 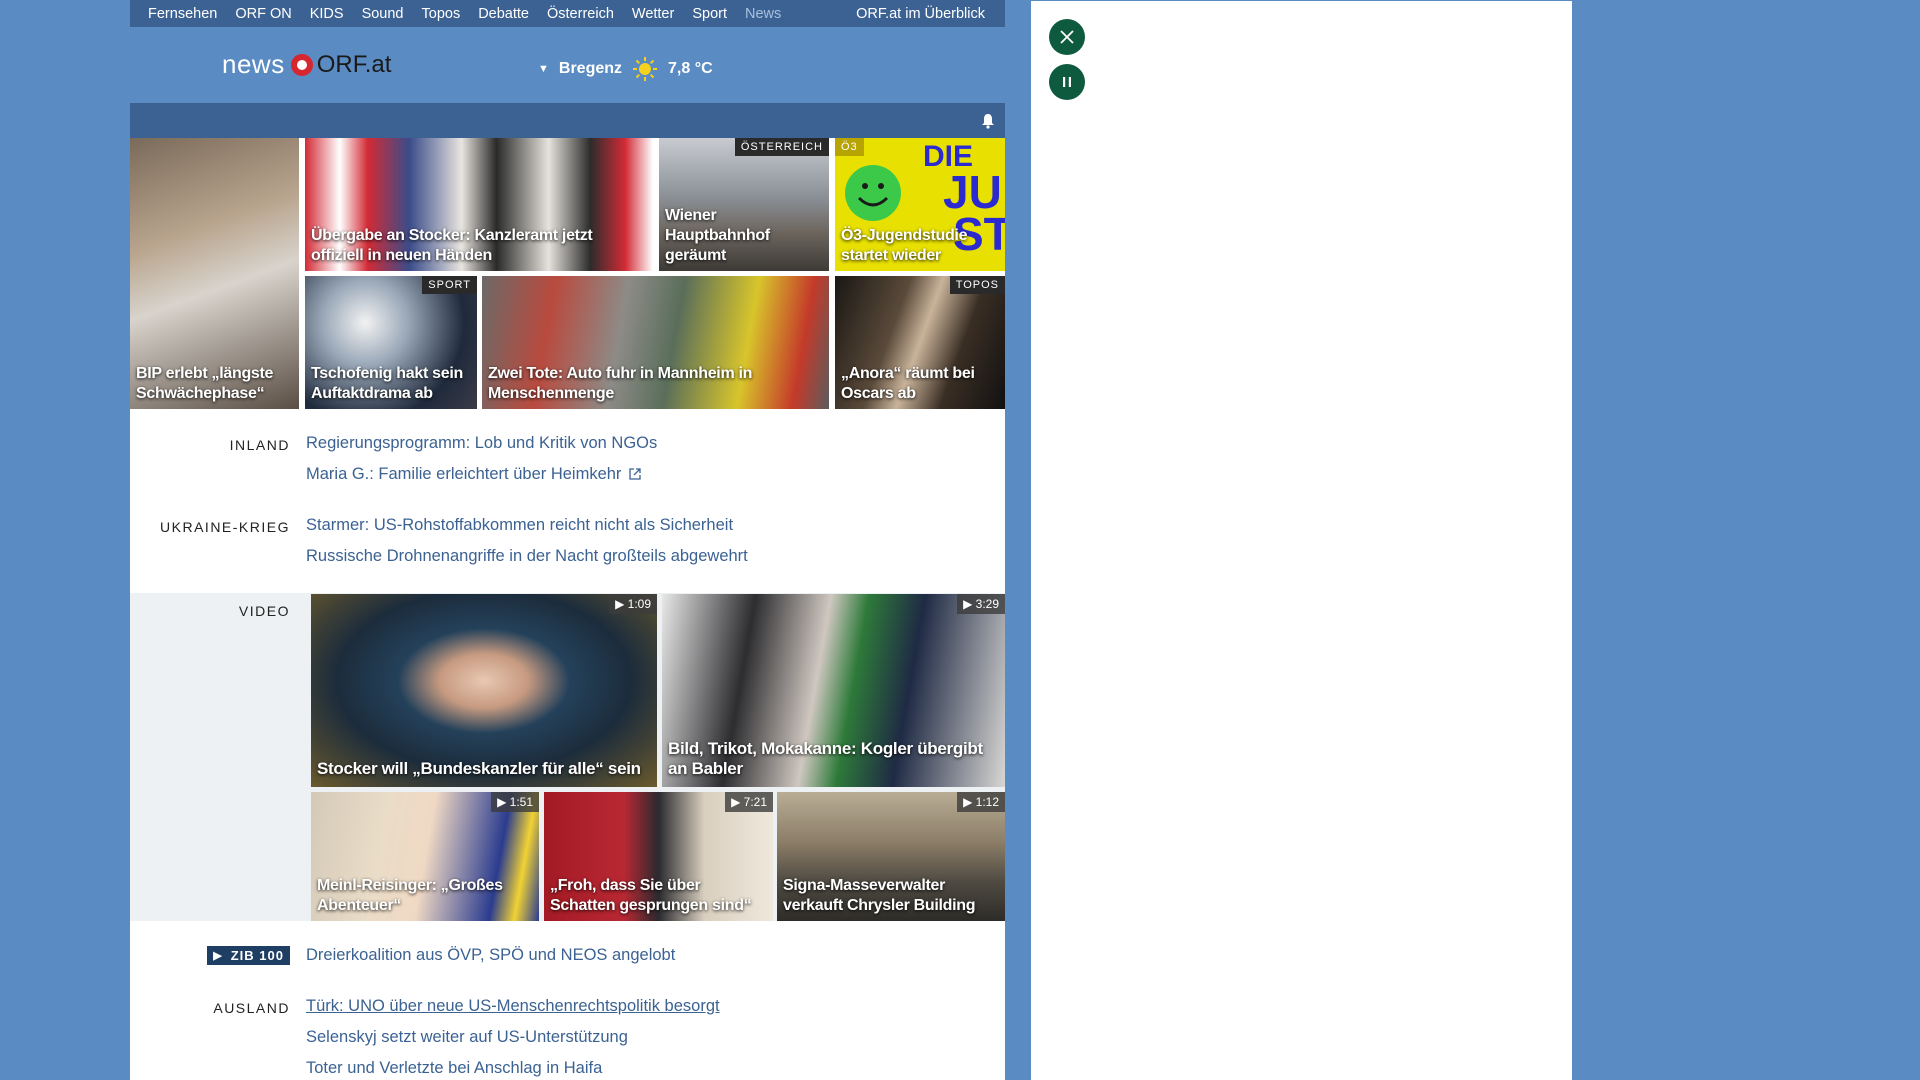 I want to click on story-caption: BIP erlebt „längste Schwächephase“, so click(x=205, y=383).